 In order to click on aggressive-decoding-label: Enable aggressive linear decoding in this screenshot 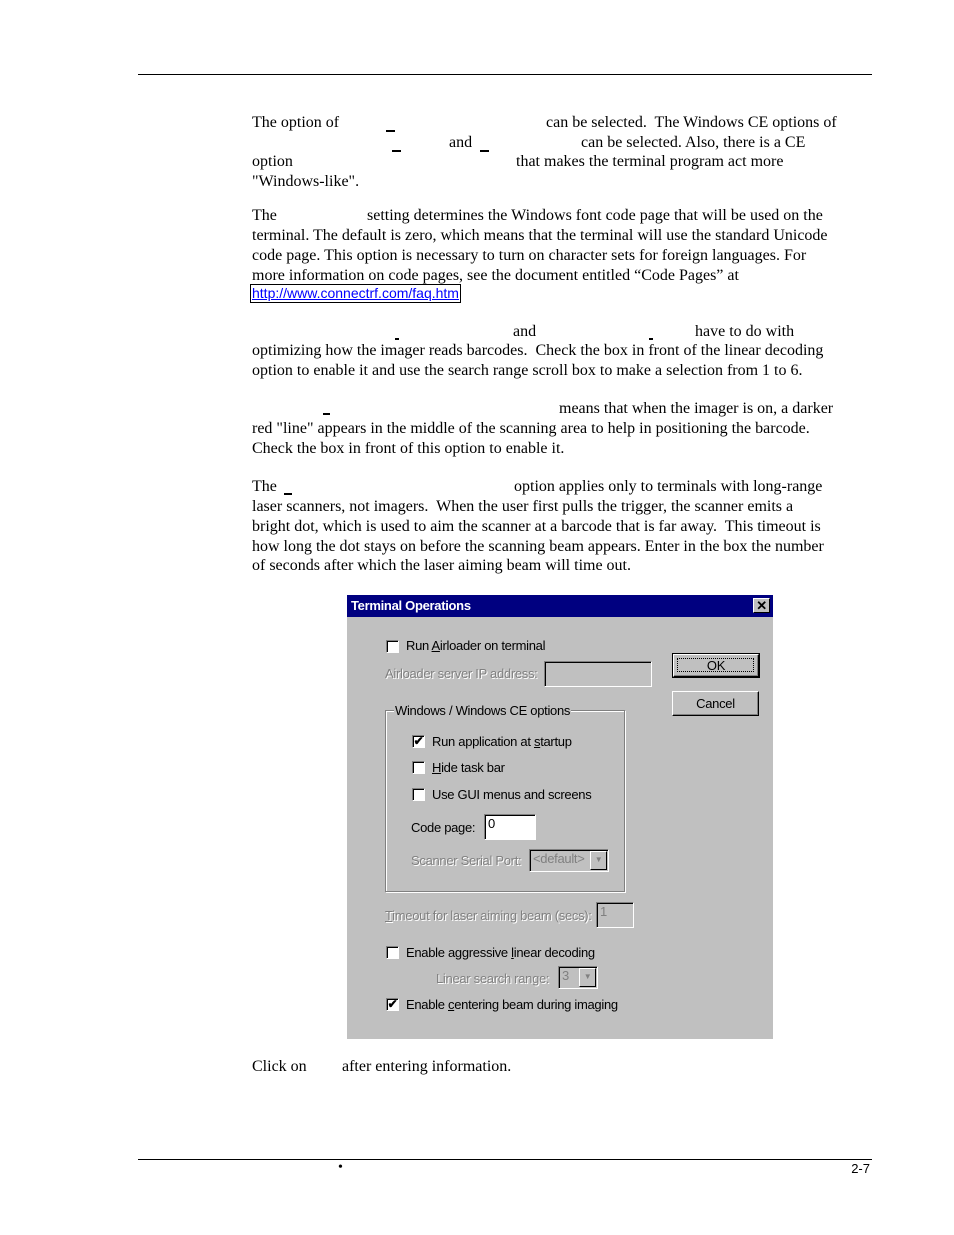, I will do `click(500, 952)`.